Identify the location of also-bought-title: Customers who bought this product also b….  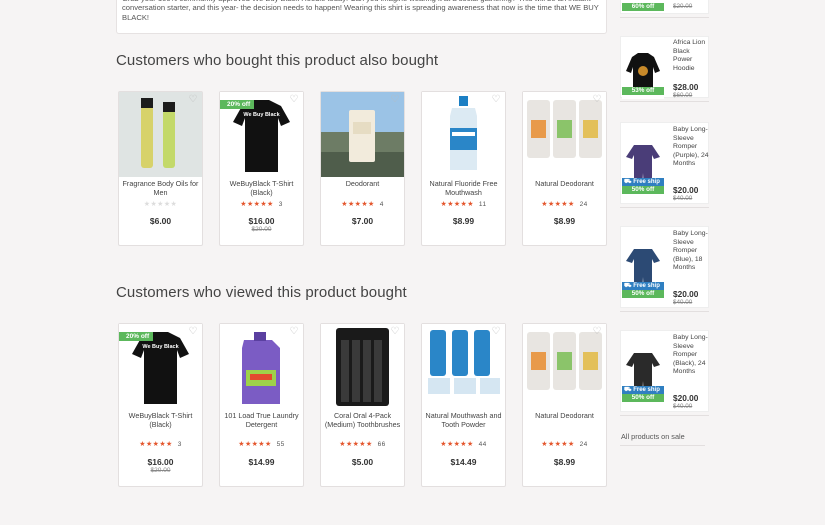
(277, 60).